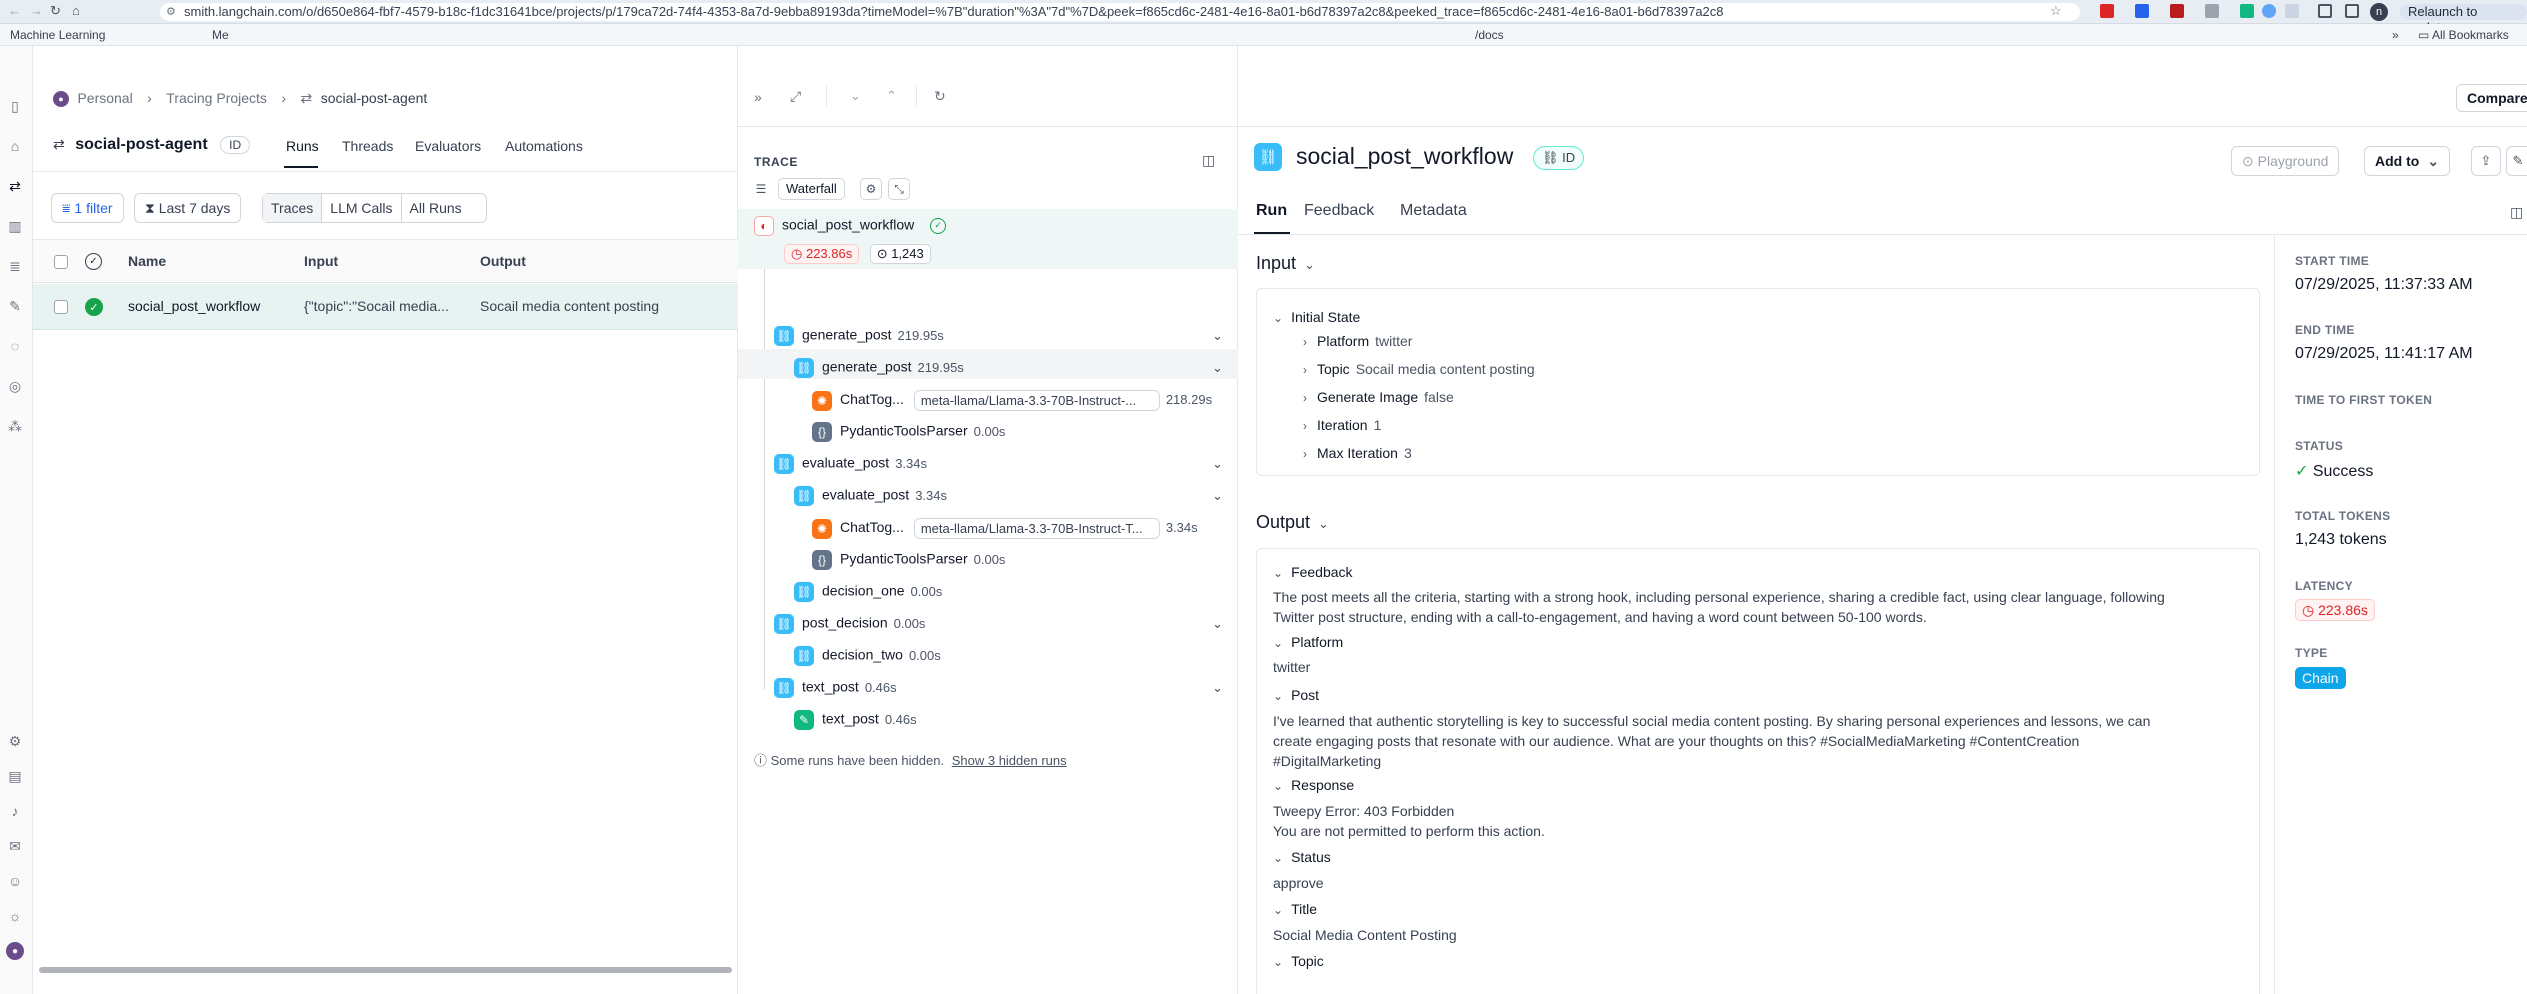  What do you see at coordinates (385, 970) in the screenshot?
I see `horizontal-scrollbar` at bounding box center [385, 970].